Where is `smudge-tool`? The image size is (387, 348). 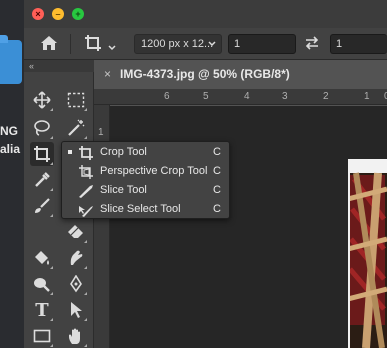 smudge-tool is located at coordinates (76, 258).